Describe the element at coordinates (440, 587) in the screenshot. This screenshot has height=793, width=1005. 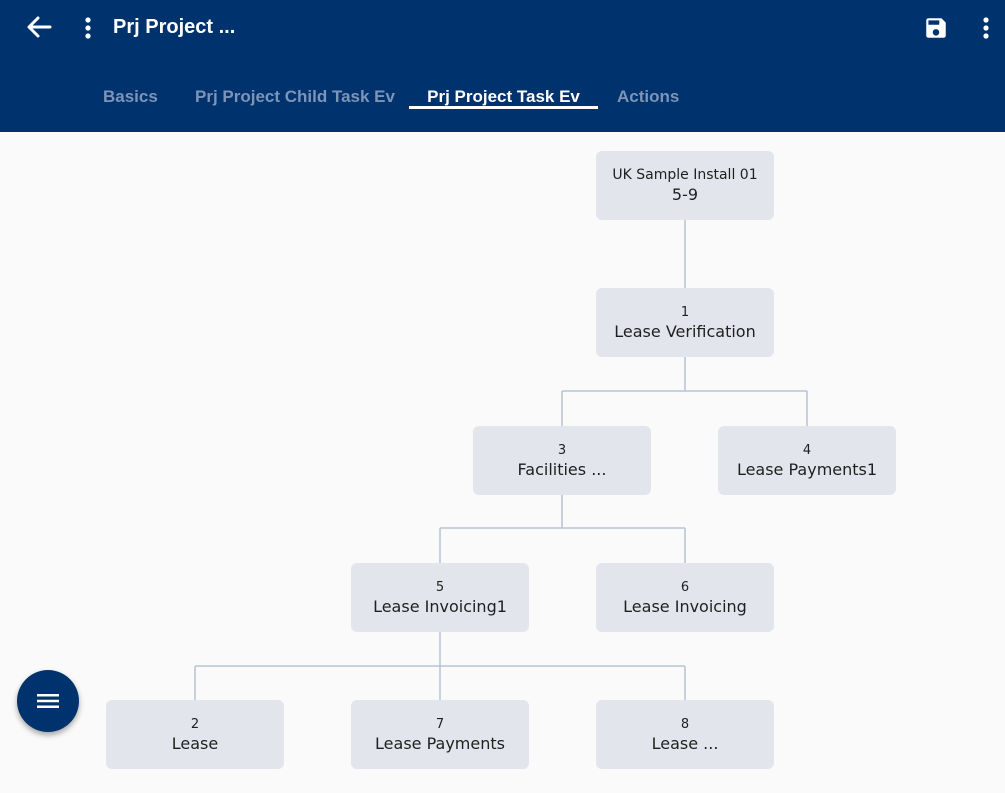
I see `node-number: 5` at that location.